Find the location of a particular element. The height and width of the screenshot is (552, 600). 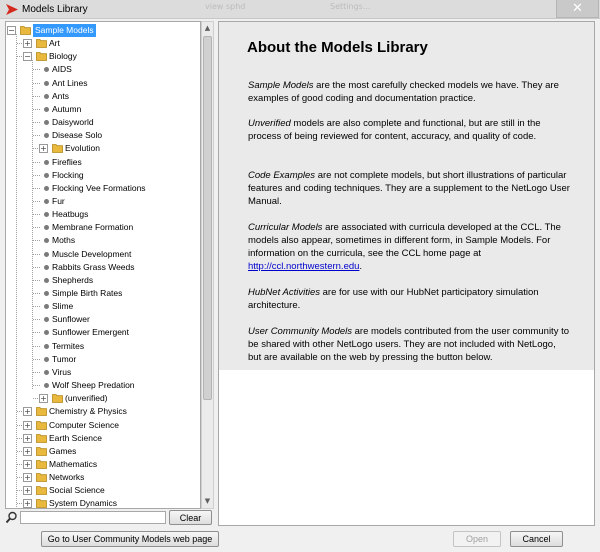

tree-folder-row: + Games is located at coordinates (103, 451).